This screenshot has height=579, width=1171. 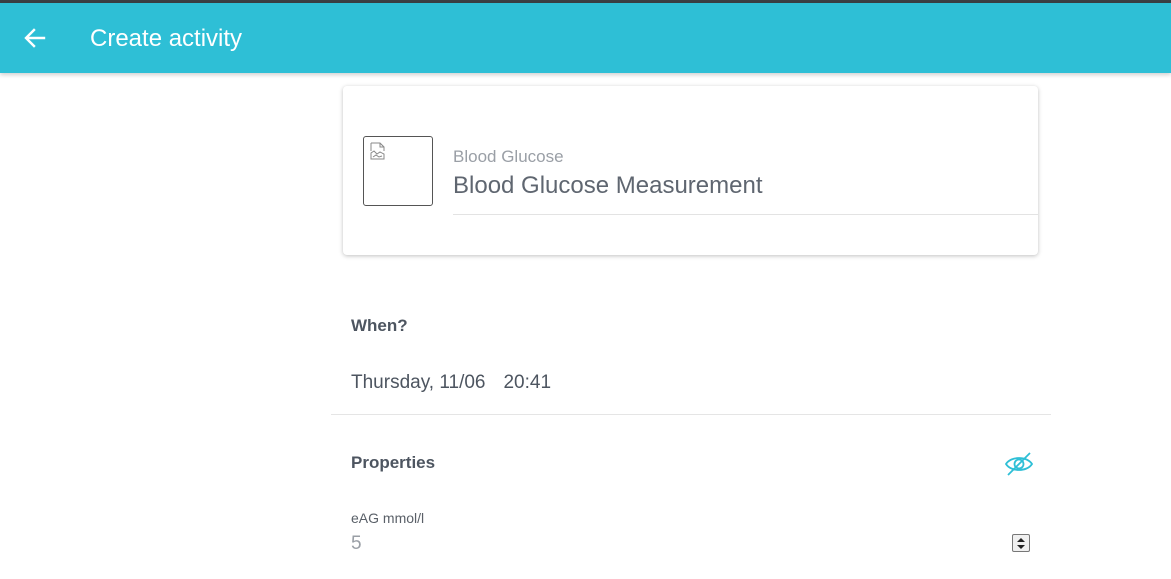 What do you see at coordinates (379, 325) in the screenshot?
I see `when-heading: When?` at bounding box center [379, 325].